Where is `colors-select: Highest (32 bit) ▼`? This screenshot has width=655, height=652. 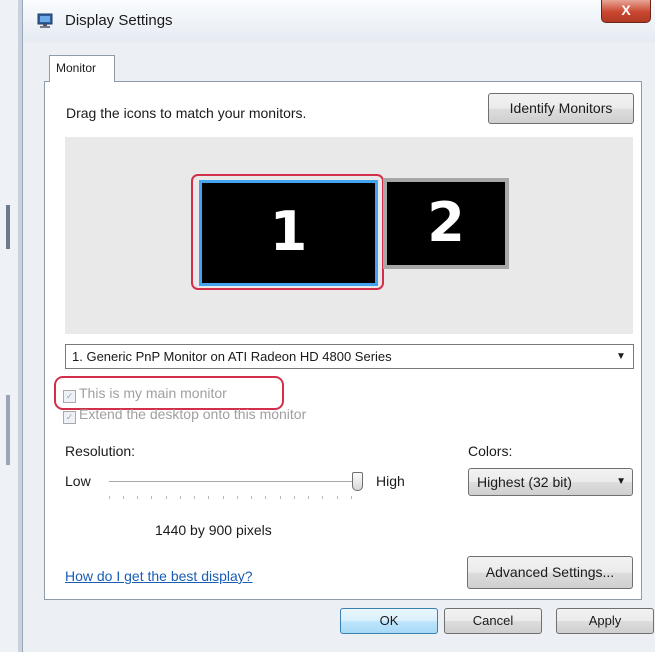 colors-select: Highest (32 bit) ▼ is located at coordinates (550, 482).